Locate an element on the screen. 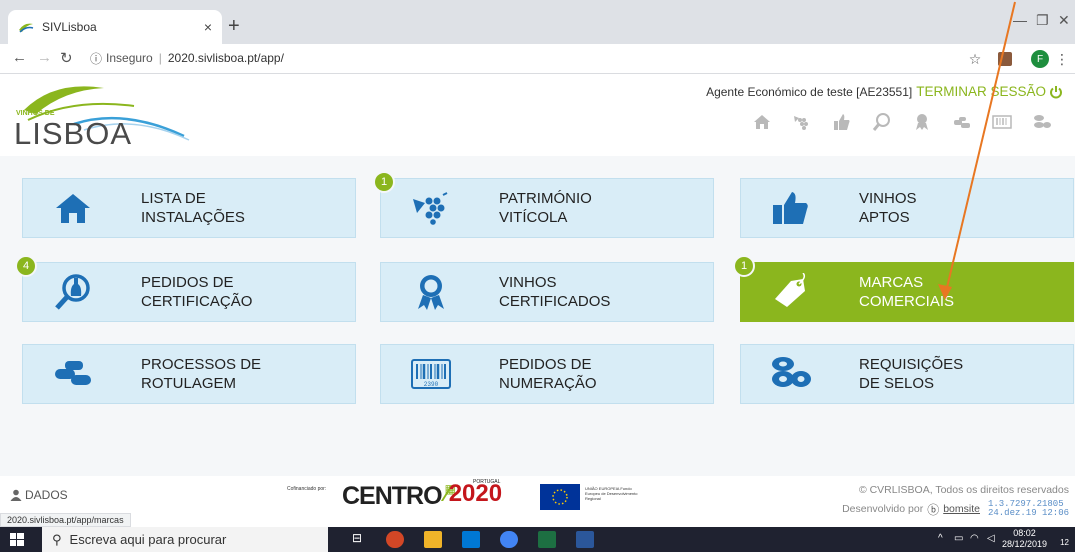 The height and width of the screenshot is (552, 1075). network-icon: ◠ is located at coordinates (974, 538).